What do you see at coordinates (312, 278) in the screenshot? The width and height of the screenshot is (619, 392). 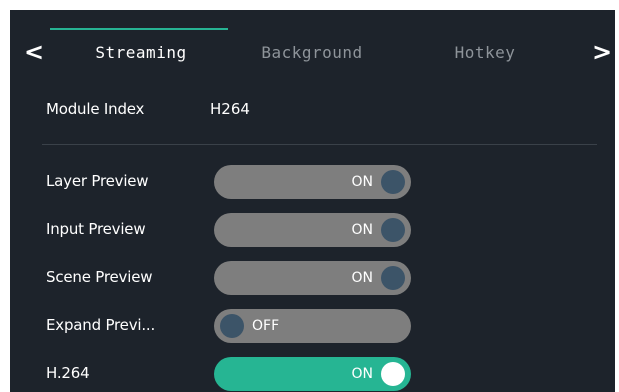 I see `scene-preview-toggle: ON` at bounding box center [312, 278].